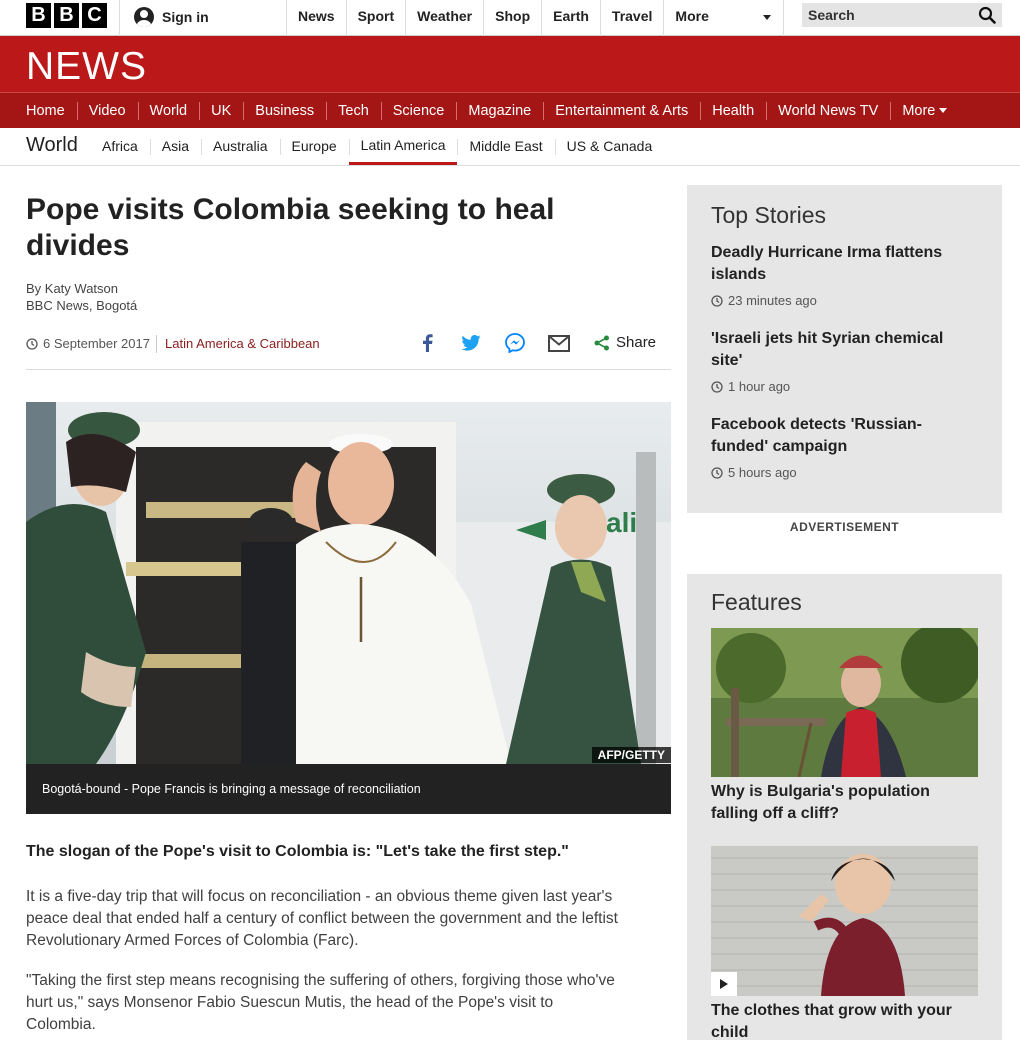 This screenshot has height=1040, width=1020. Describe the element at coordinates (403, 146) in the screenshot. I see `section-nav-latin-america: Latin America` at that location.